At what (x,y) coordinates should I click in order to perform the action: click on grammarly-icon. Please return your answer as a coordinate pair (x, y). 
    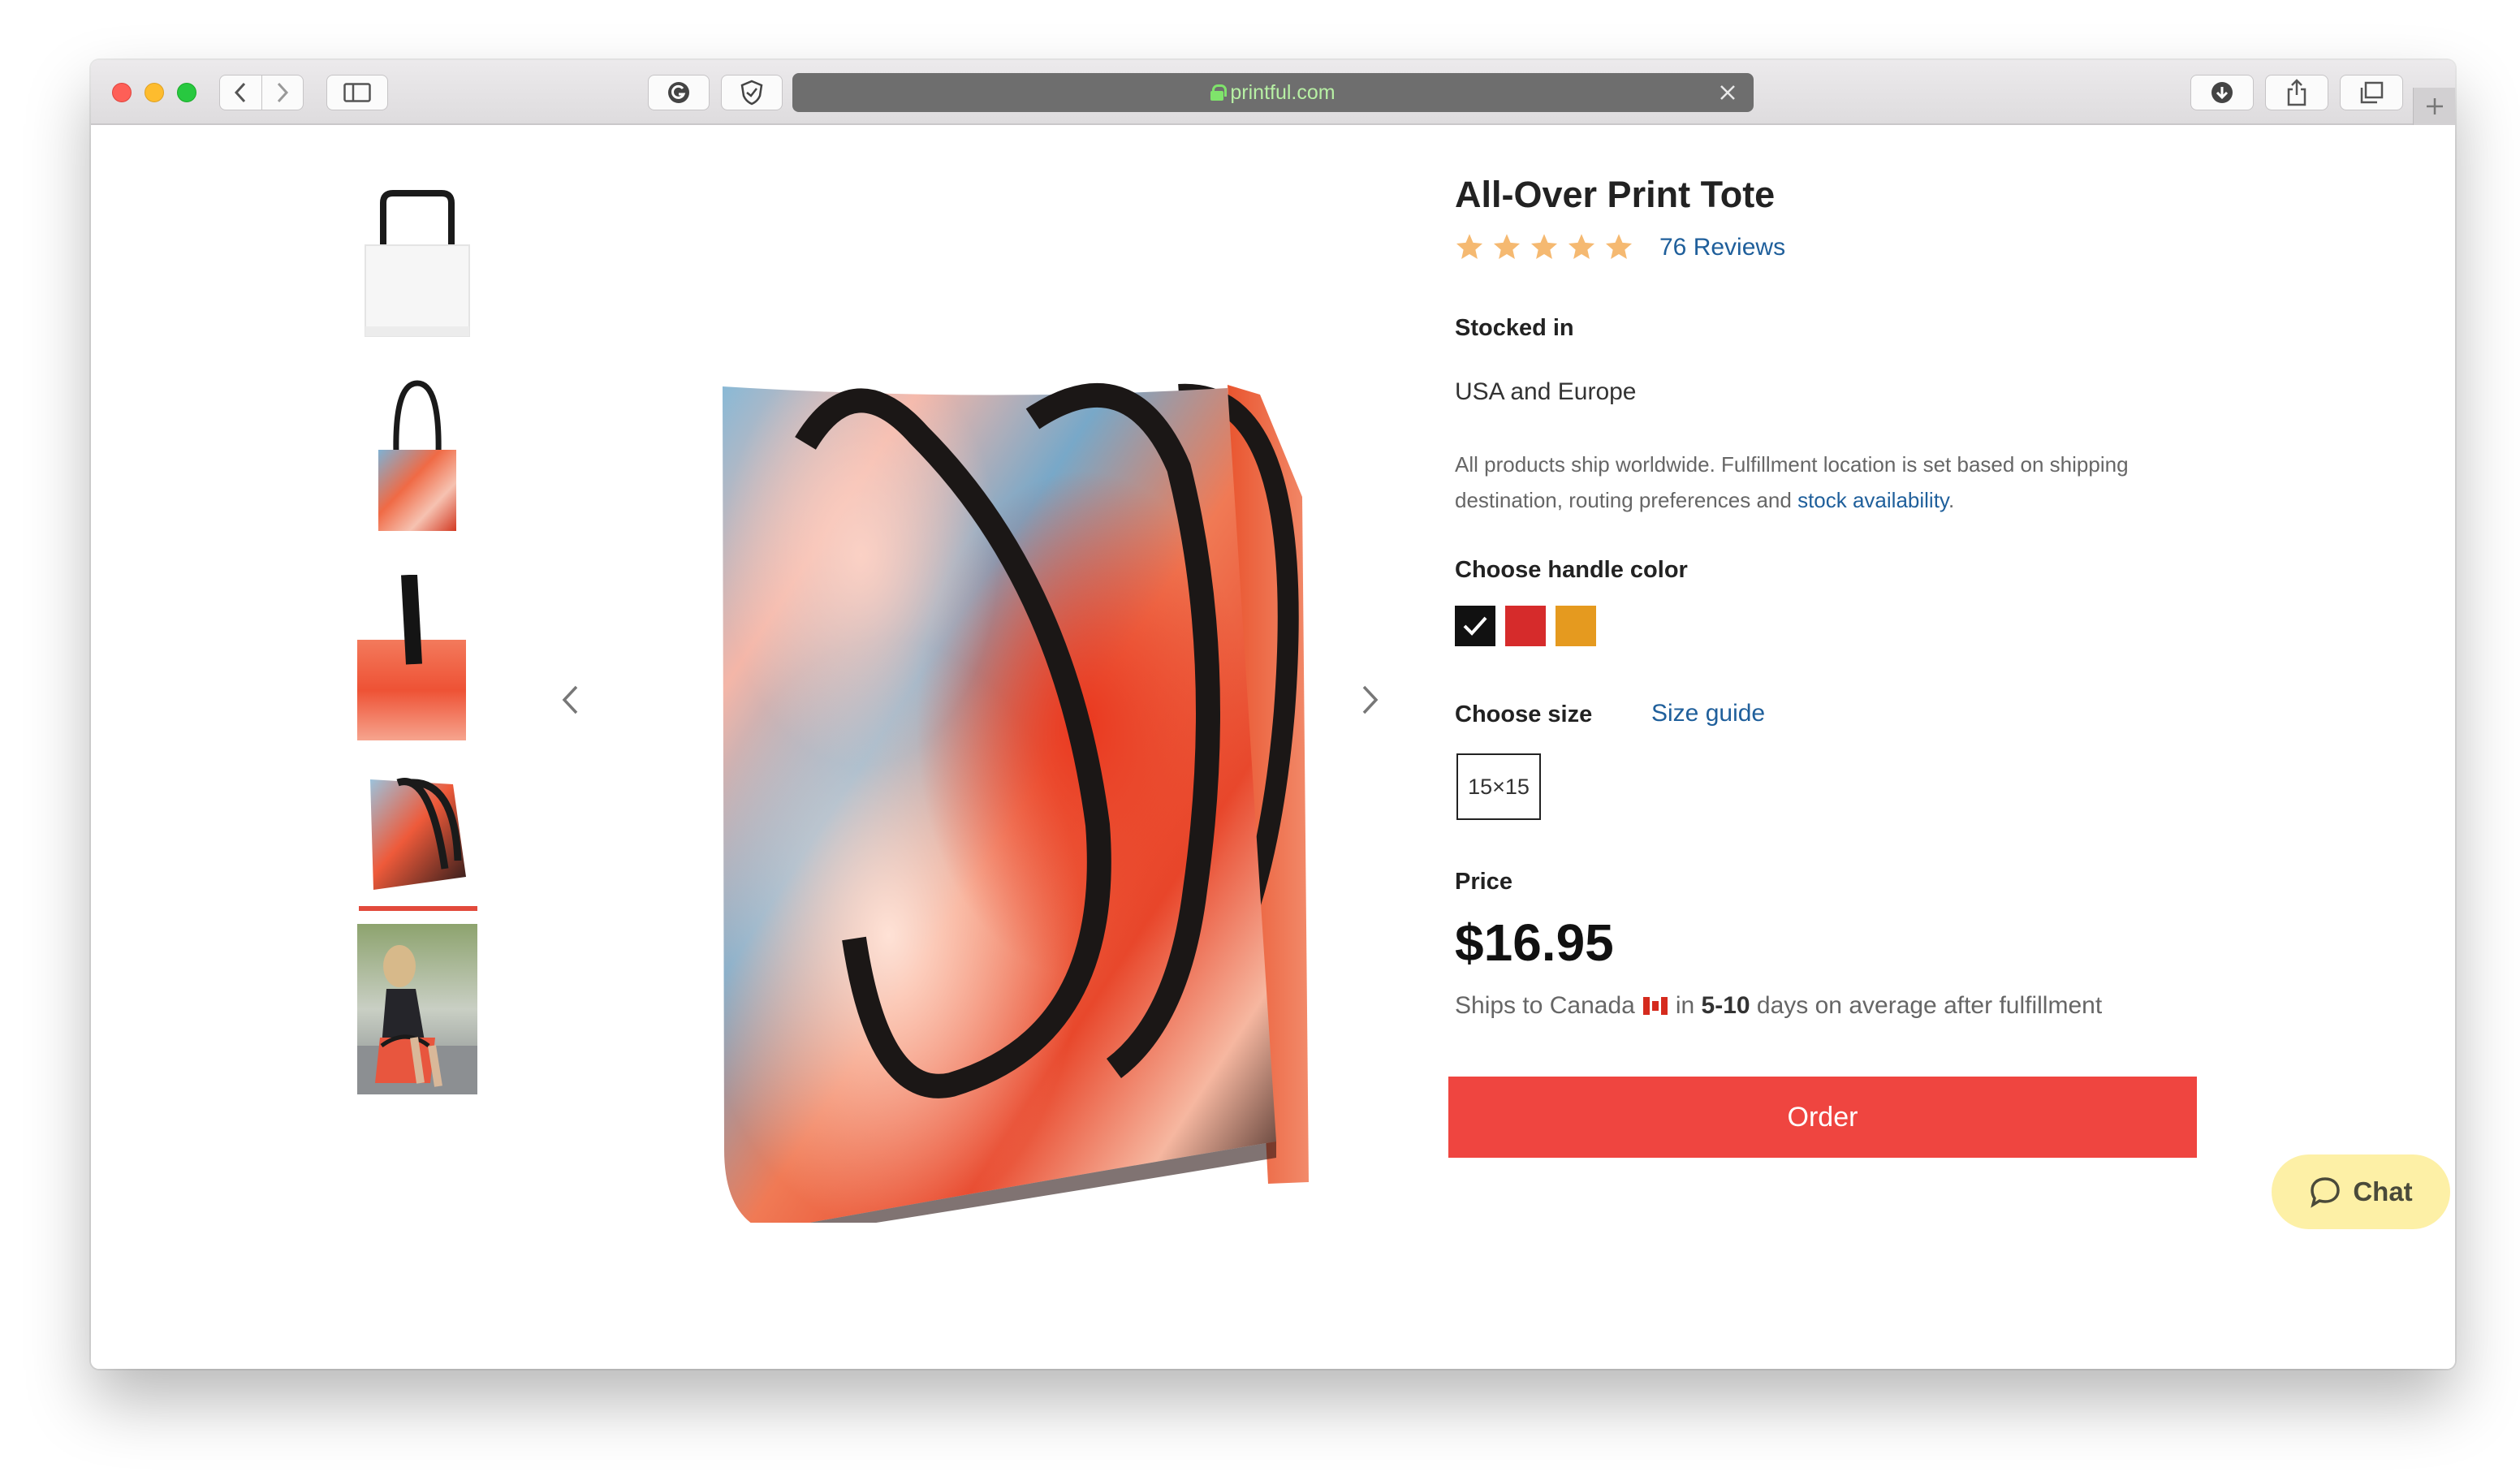
    Looking at the image, I should click on (678, 93).